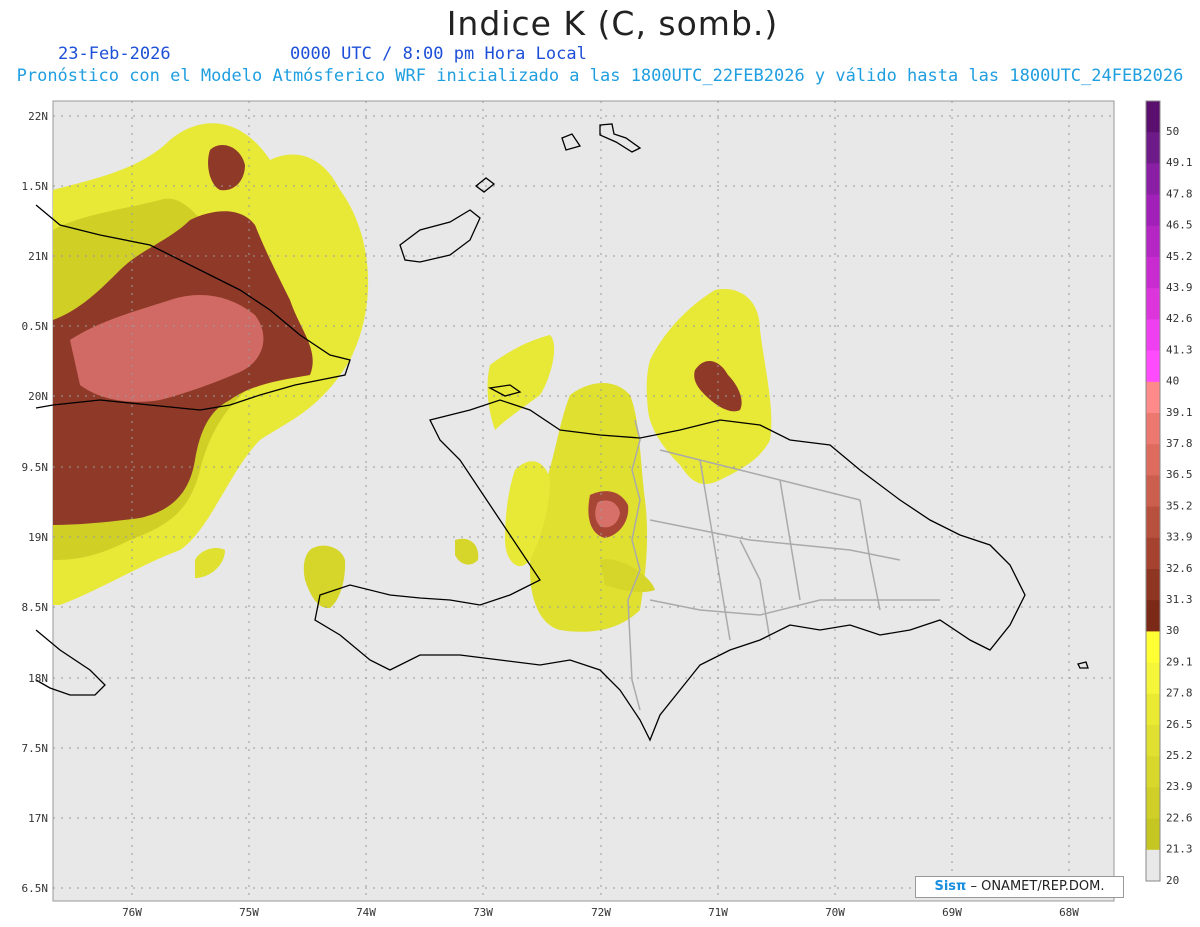 The image size is (1200, 927). I want to click on lon-label: 68W, so click(1069, 912).